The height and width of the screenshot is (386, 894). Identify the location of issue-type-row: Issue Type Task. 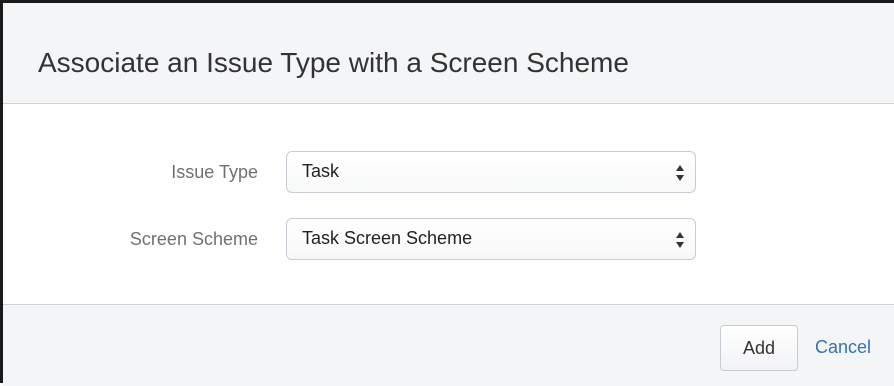
(448, 172).